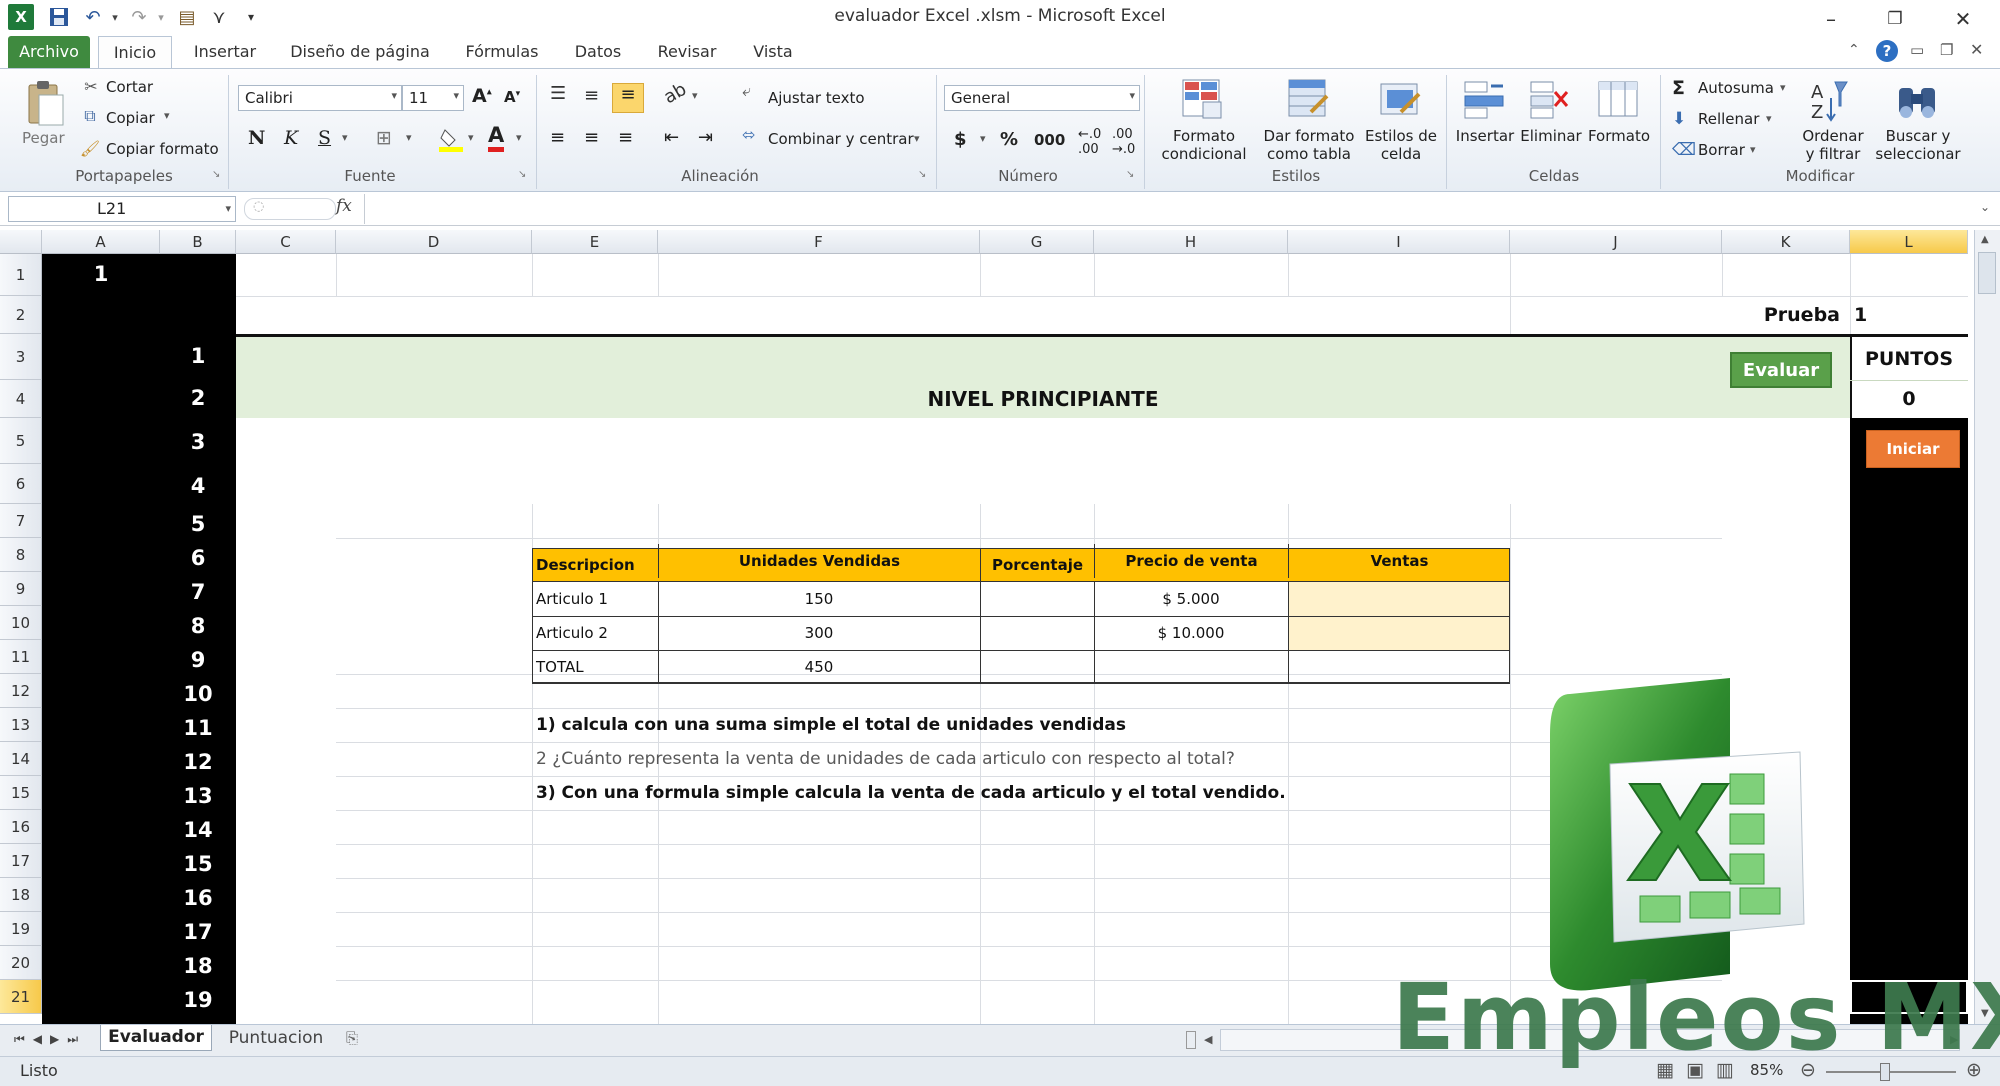  What do you see at coordinates (130, 118) in the screenshot?
I see `copy-button: Copiar` at bounding box center [130, 118].